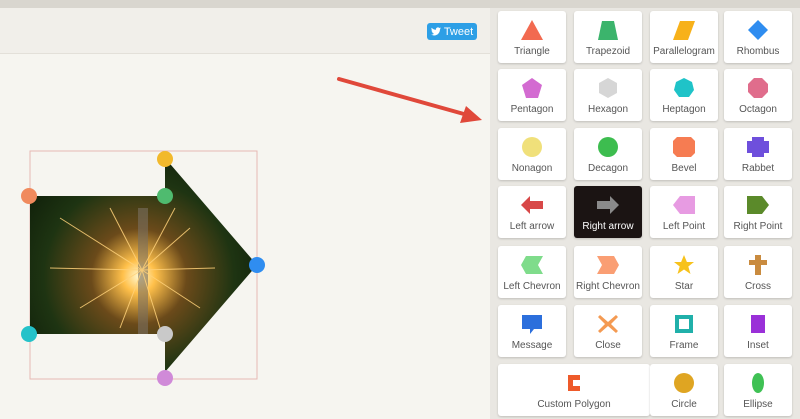 Image resolution: width=800 pixels, height=419 pixels. Describe the element at coordinates (532, 205) in the screenshot. I see `left-arrow-icon` at that location.